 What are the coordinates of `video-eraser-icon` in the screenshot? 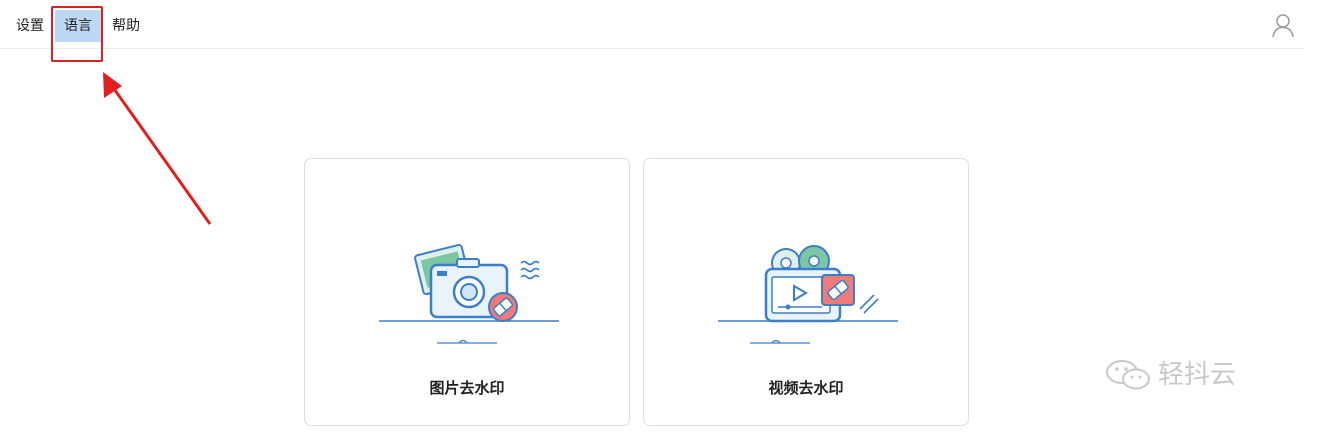 It's located at (808, 294).